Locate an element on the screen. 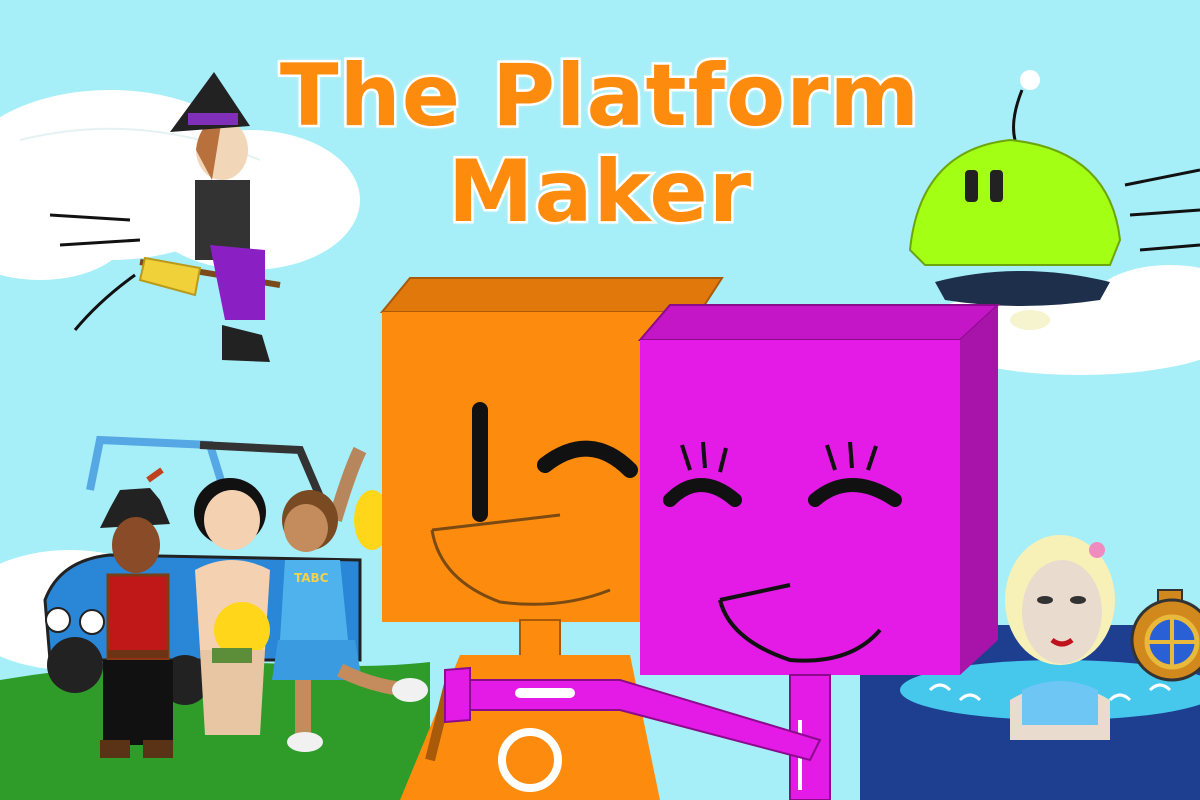 Image resolution: width=1200 pixels, height=800 pixels. character-wrestler is located at coordinates (232, 606).